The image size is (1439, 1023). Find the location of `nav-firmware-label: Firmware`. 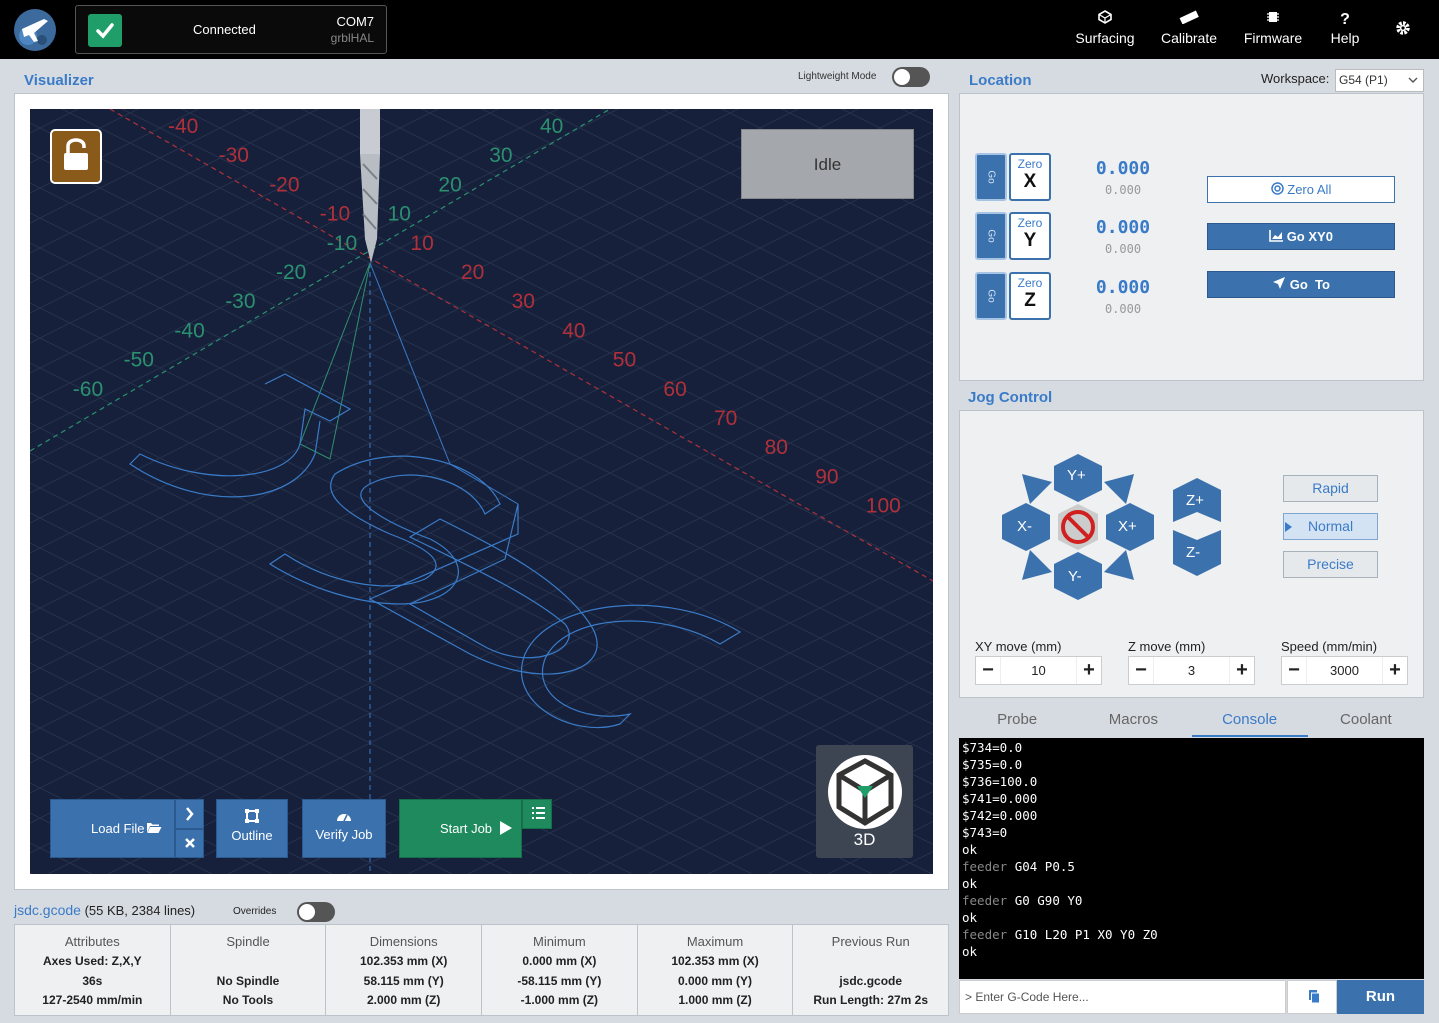

nav-firmware-label: Firmware is located at coordinates (1273, 38).